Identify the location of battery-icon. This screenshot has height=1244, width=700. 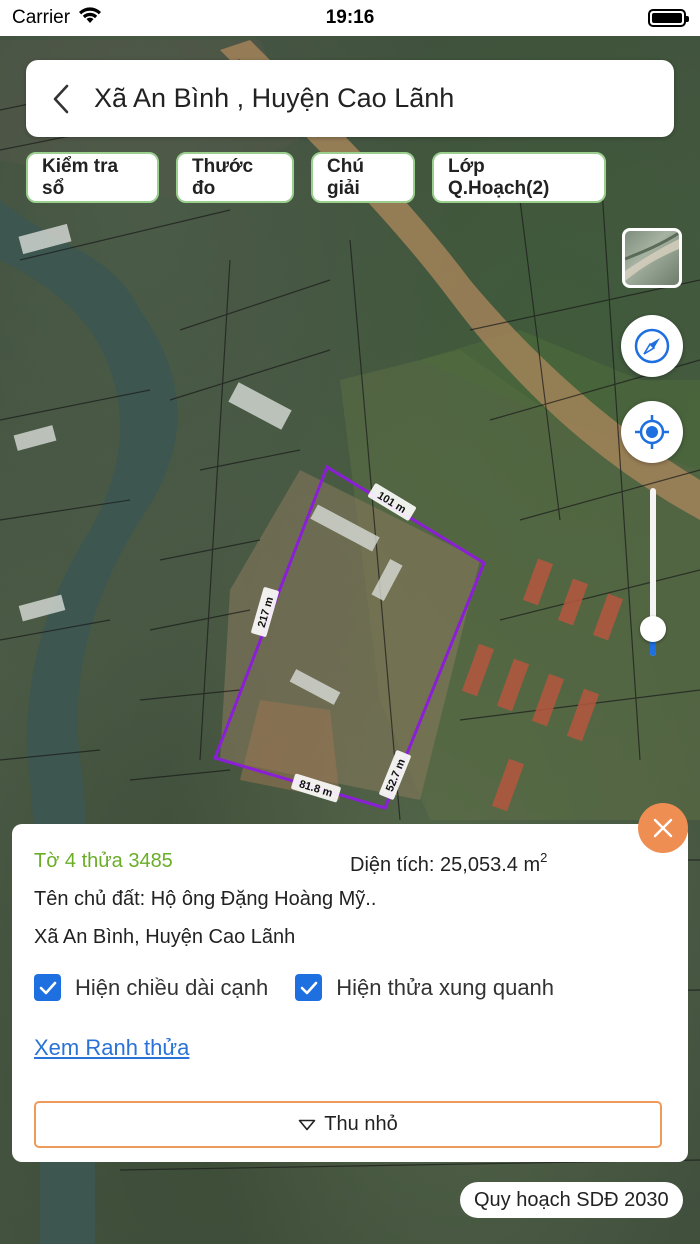
(668, 18).